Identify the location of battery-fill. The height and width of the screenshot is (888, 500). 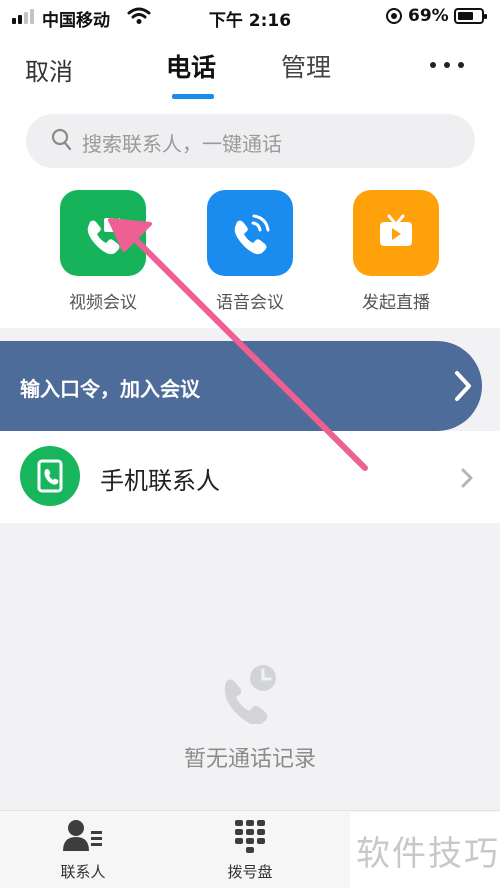
(465, 16).